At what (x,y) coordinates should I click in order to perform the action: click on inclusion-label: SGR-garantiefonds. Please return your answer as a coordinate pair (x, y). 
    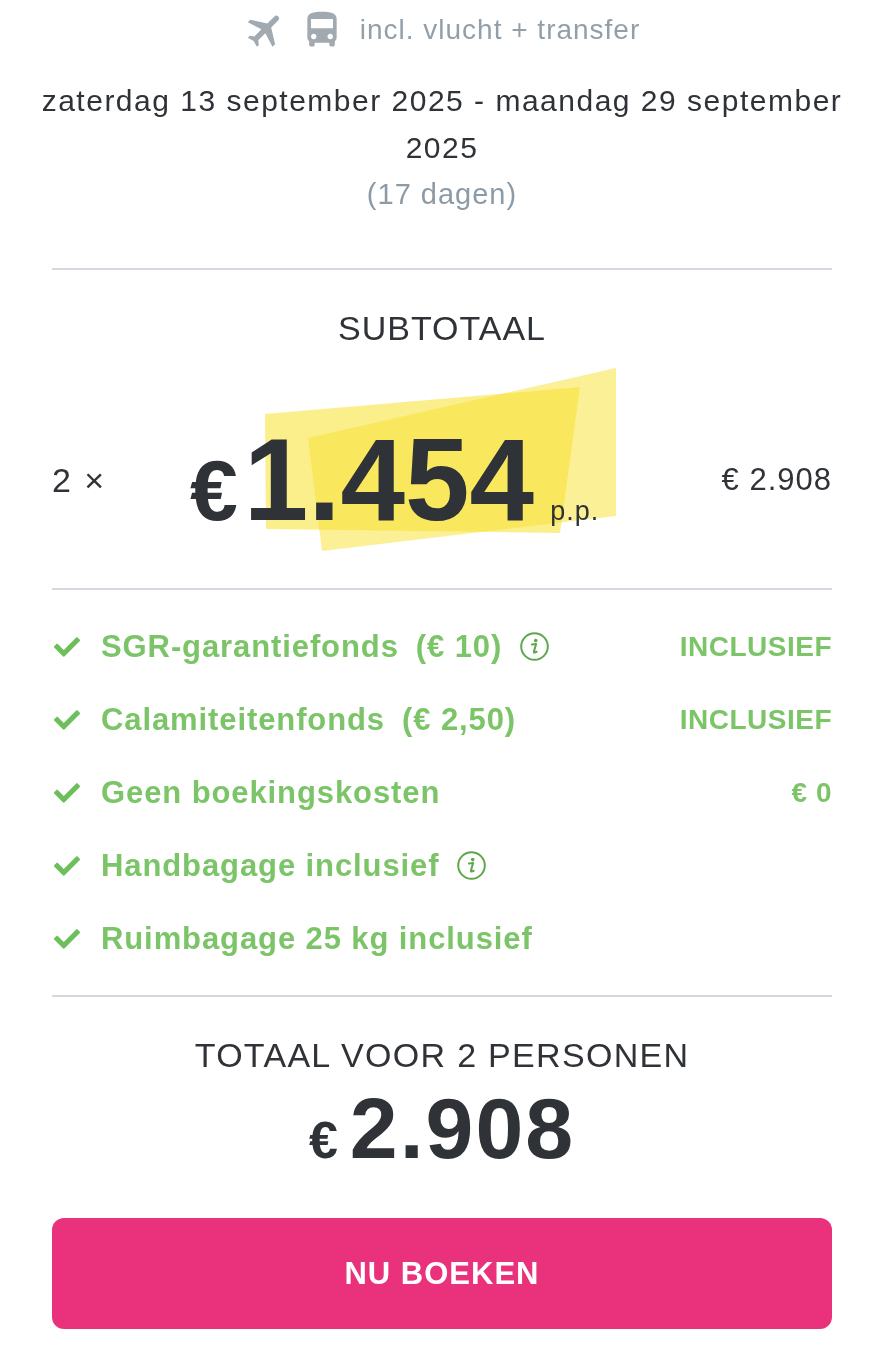
    Looking at the image, I should click on (250, 646).